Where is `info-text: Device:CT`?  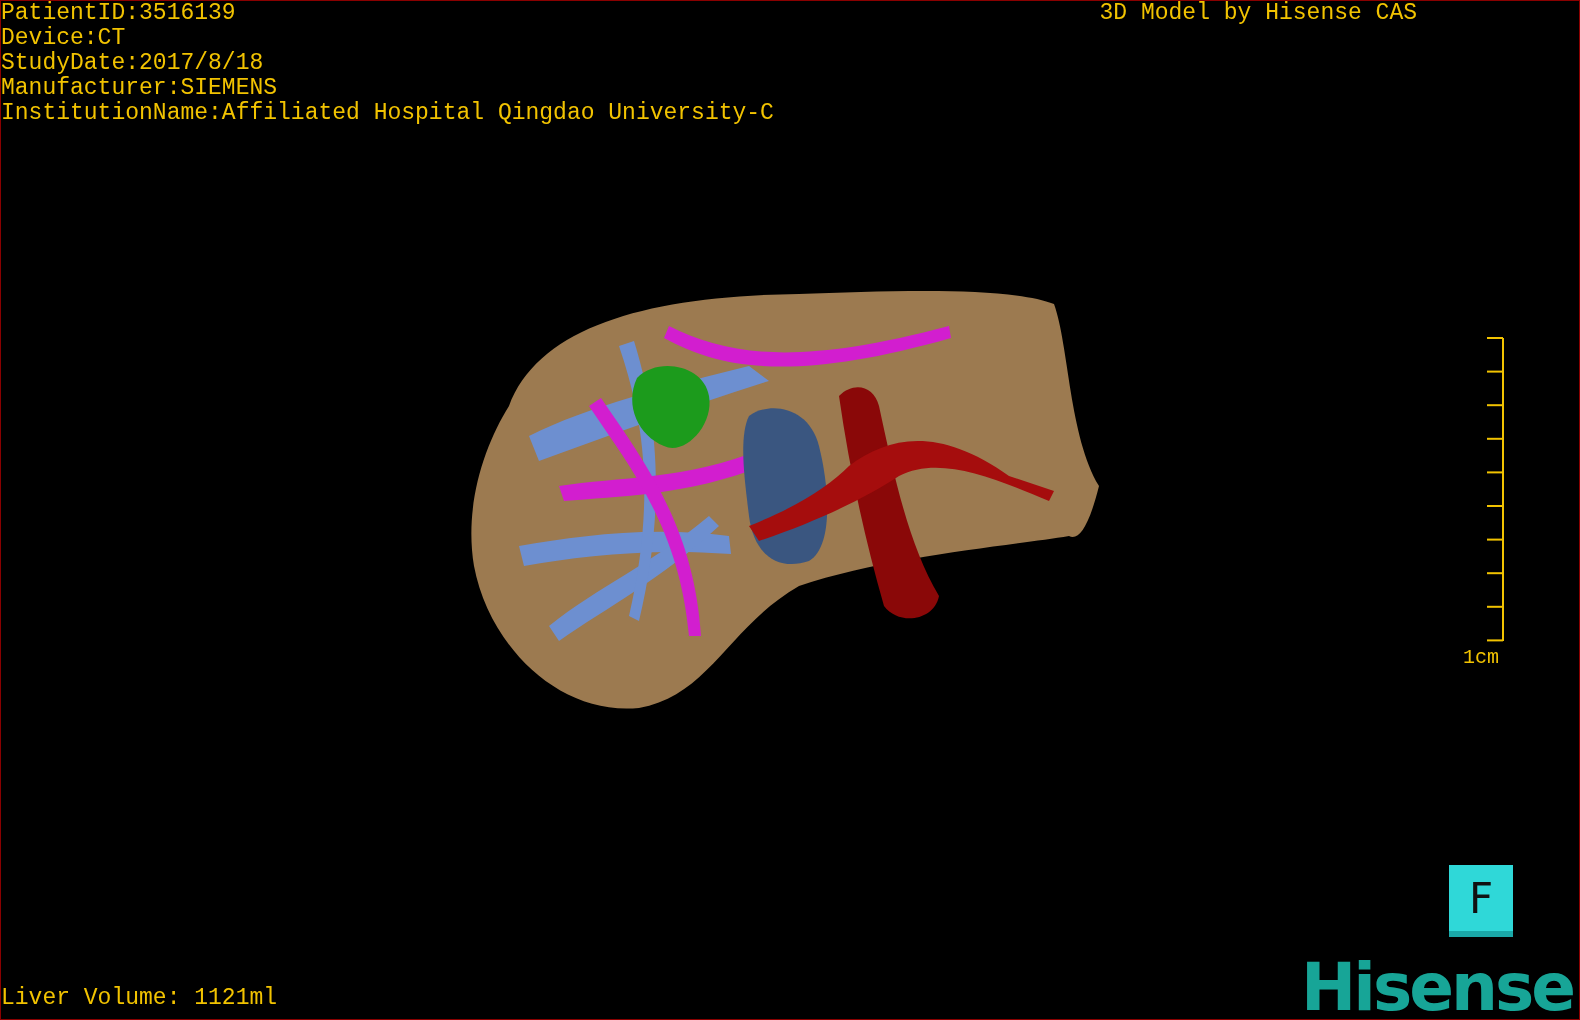 info-text: Device:CT is located at coordinates (64, 38).